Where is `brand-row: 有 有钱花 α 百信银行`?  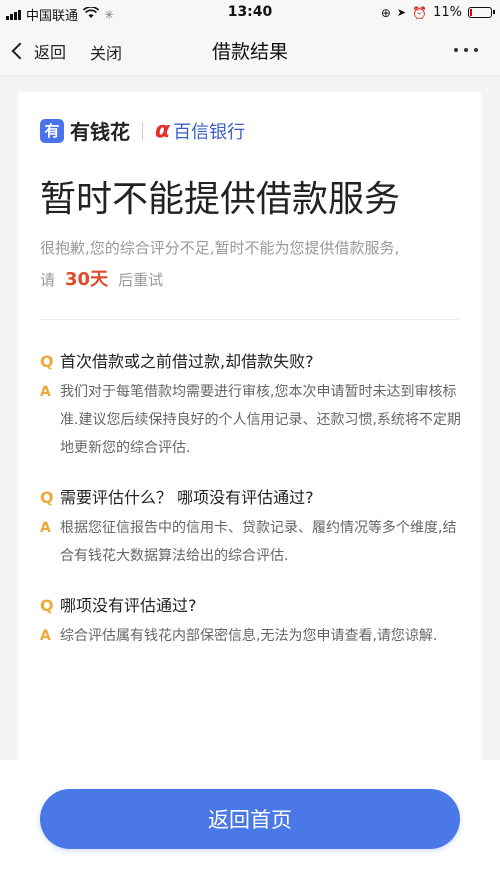
brand-row: 有 有钱花 α 百信银行 is located at coordinates (142, 130).